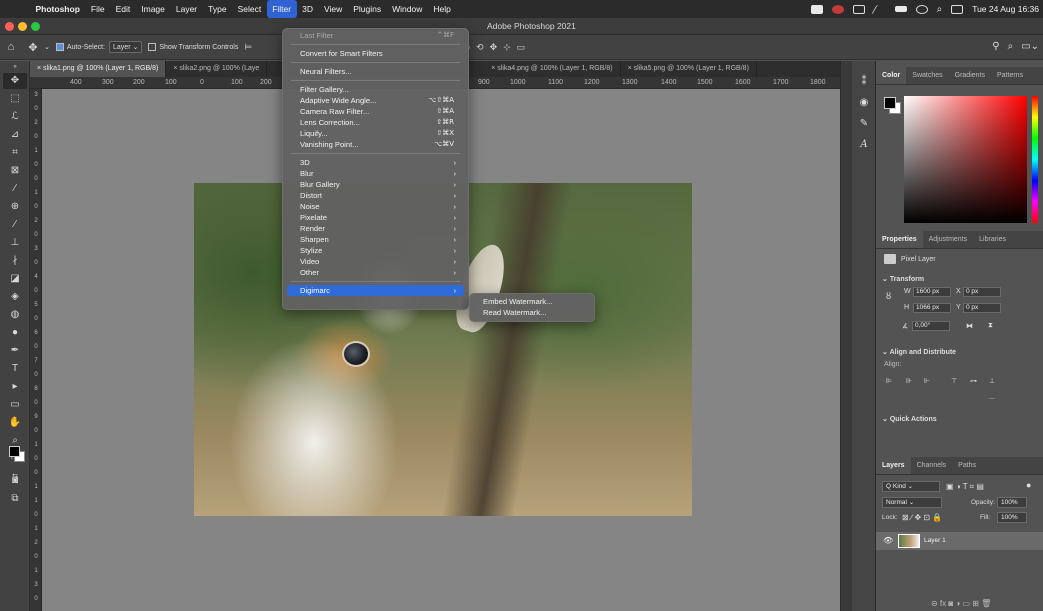 The image size is (1043, 611). What do you see at coordinates (992, 381) in the screenshot?
I see `align-bottom-icon: ⊥` at bounding box center [992, 381].